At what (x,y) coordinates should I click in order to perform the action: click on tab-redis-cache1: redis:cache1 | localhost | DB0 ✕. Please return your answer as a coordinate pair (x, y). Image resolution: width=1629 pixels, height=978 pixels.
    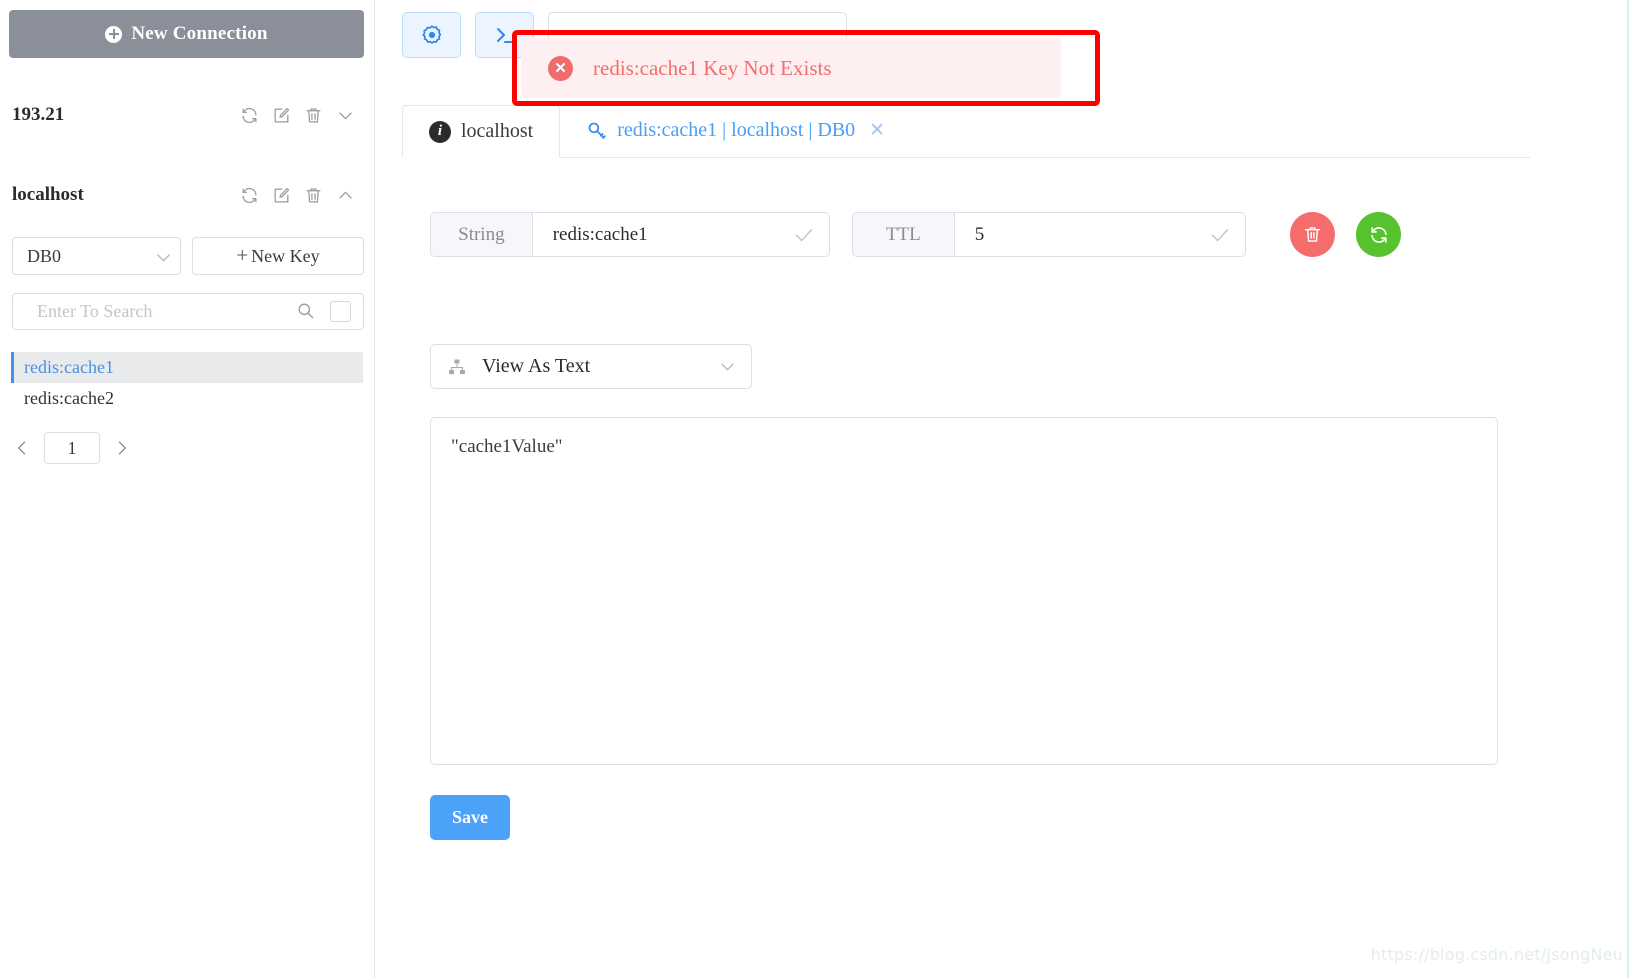
    Looking at the image, I should click on (735, 130).